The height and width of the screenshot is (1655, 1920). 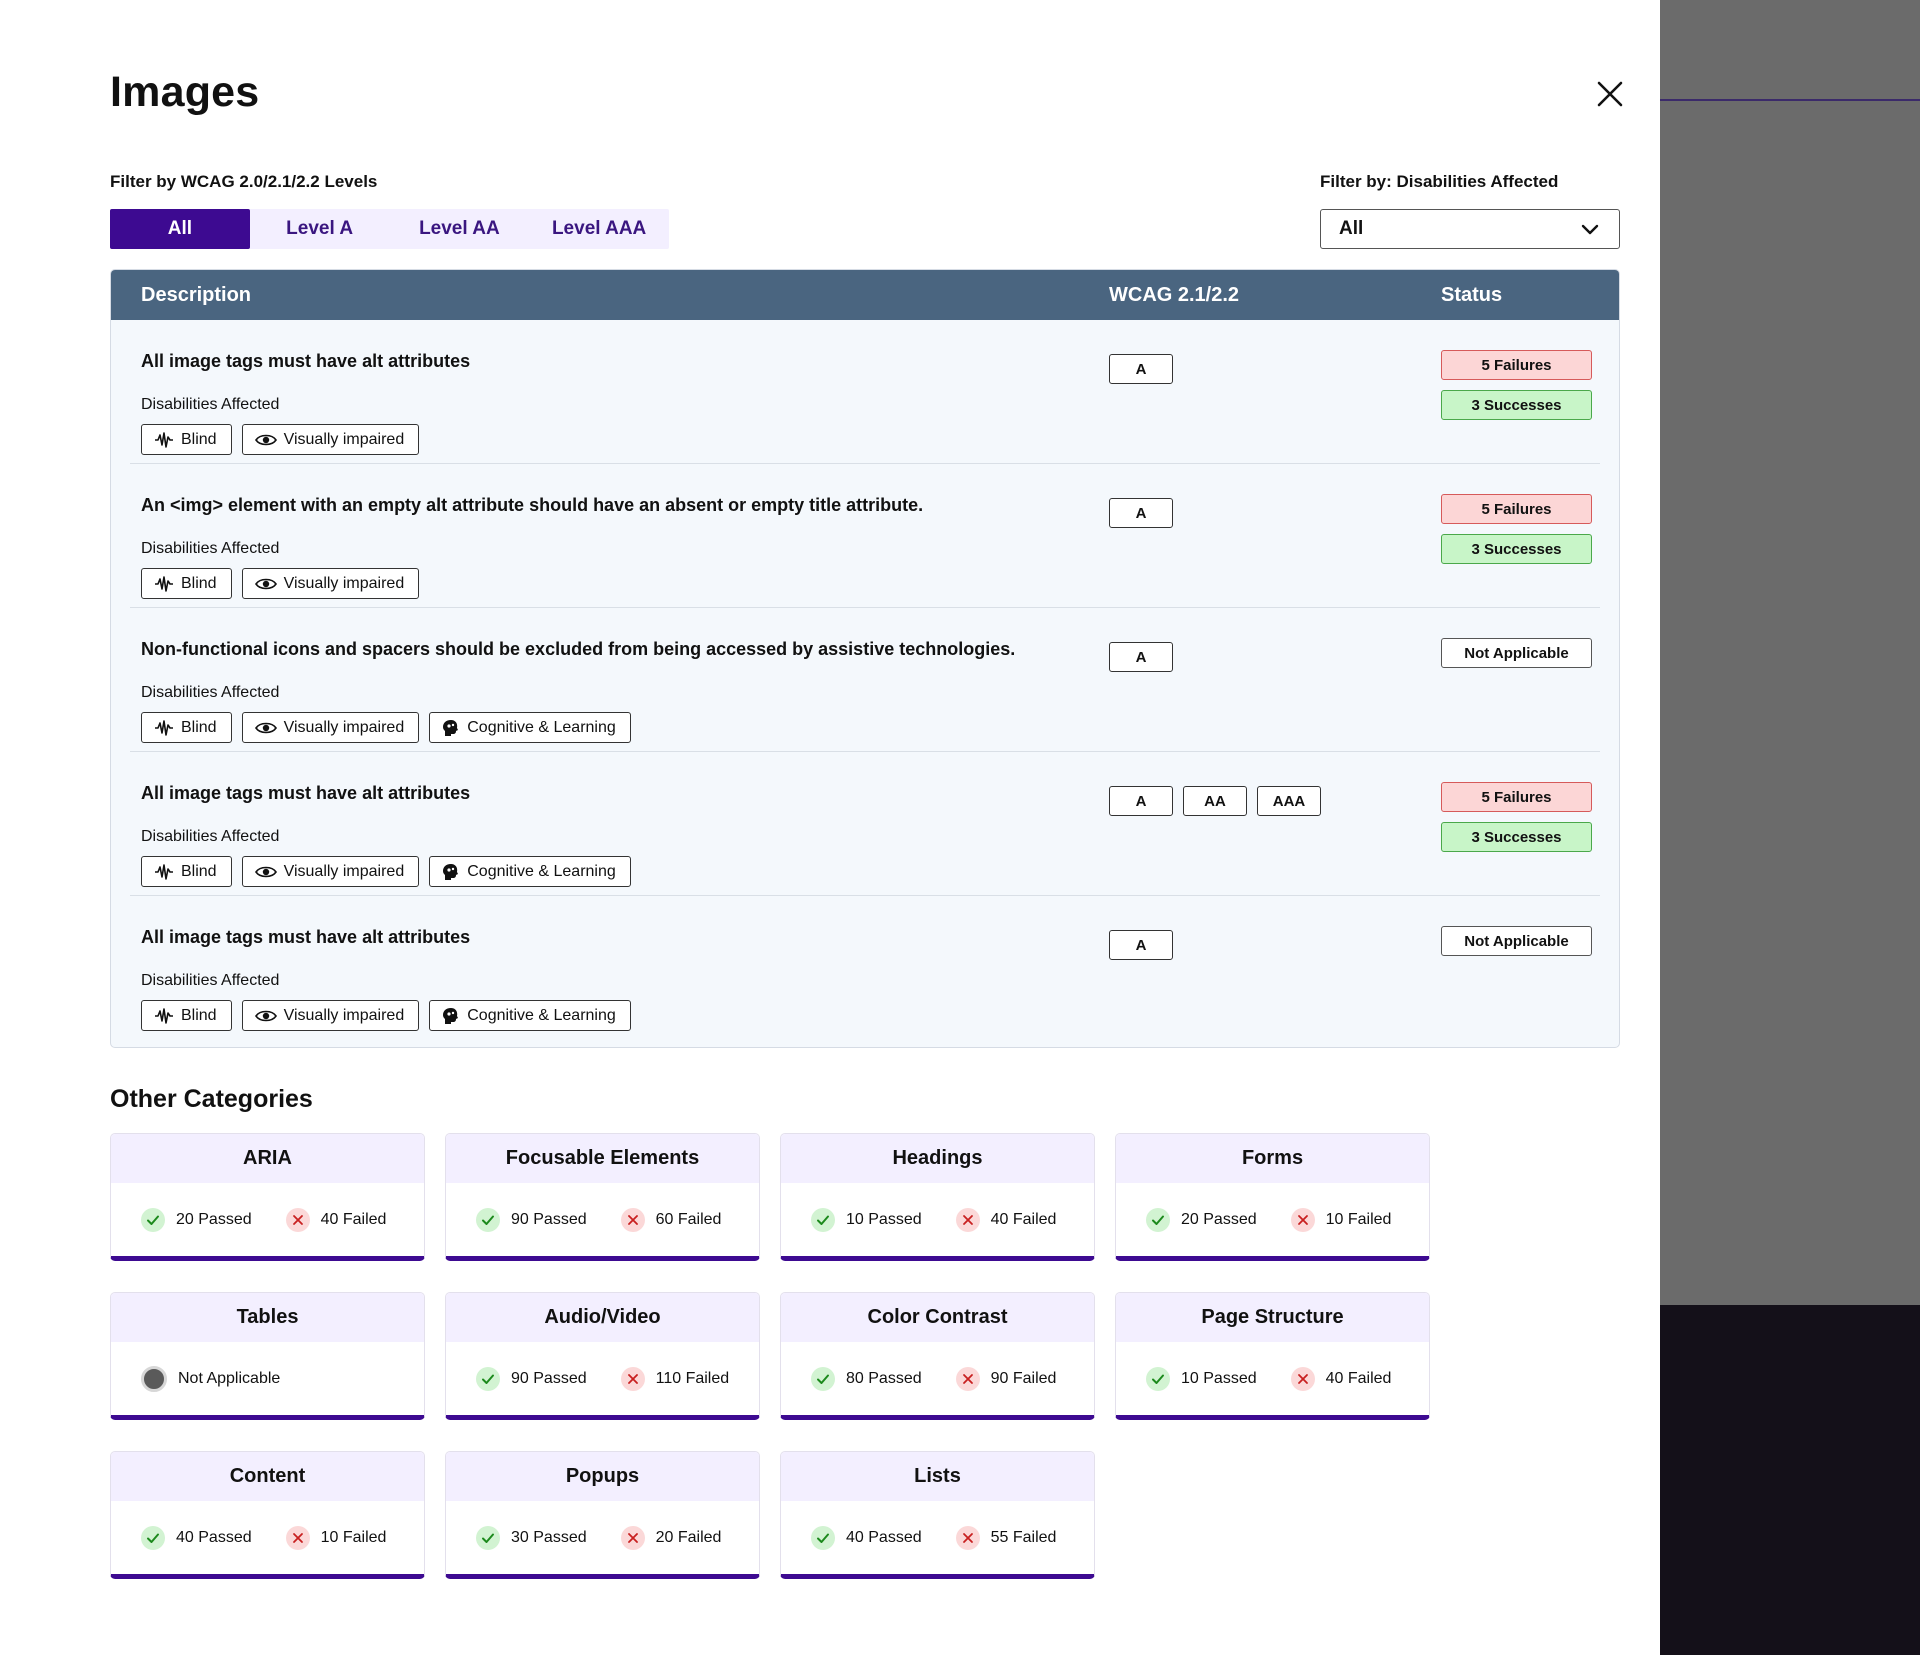 What do you see at coordinates (531, 1220) in the screenshot?
I see `passed-stat: 90 Passed` at bounding box center [531, 1220].